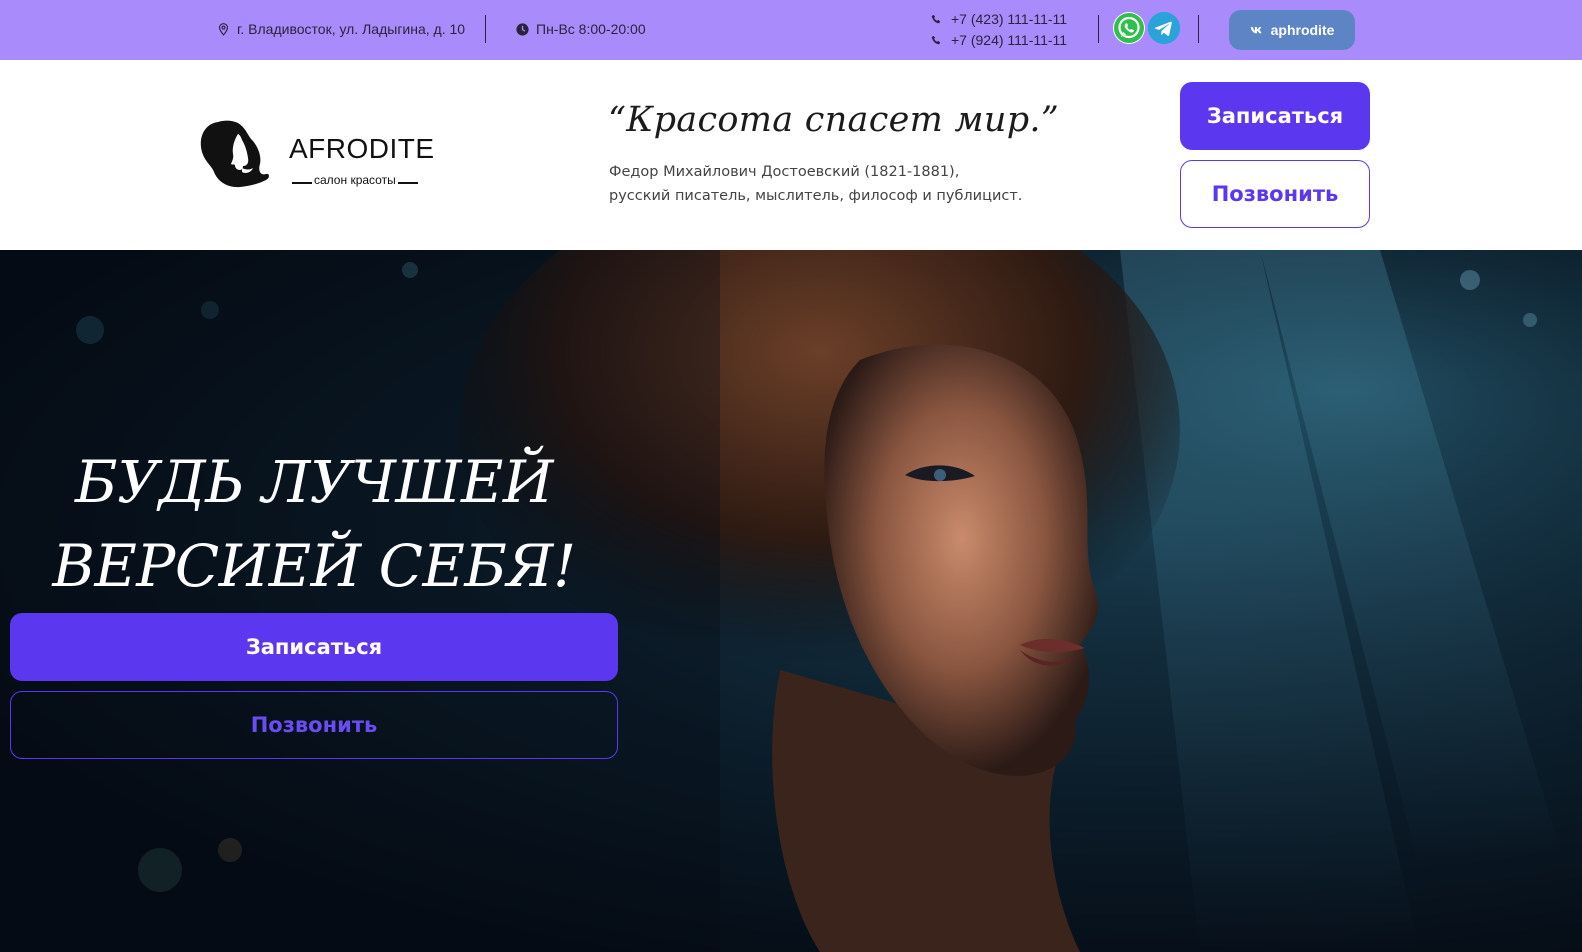  I want to click on quote-text: “Красота спасет мир.”, so click(834, 120).